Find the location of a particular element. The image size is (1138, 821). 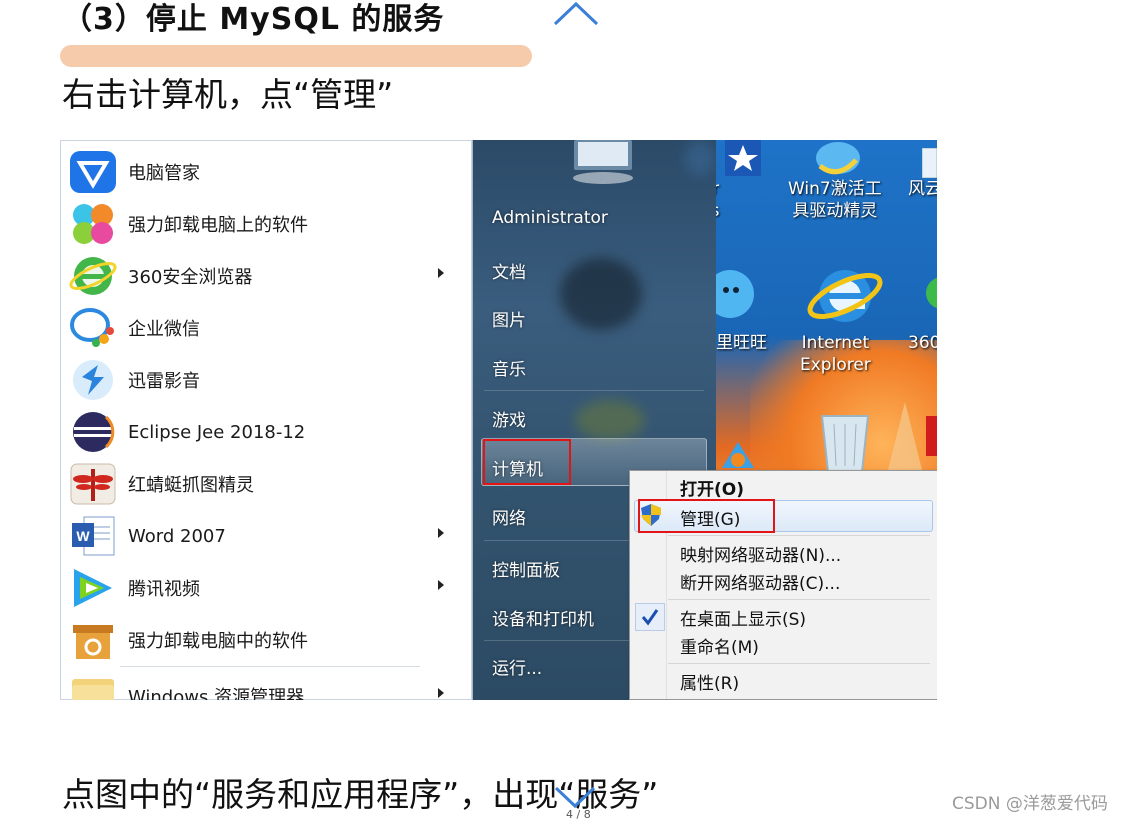

program-item: Eclipse Jee 2018-12 is located at coordinates (266, 432).